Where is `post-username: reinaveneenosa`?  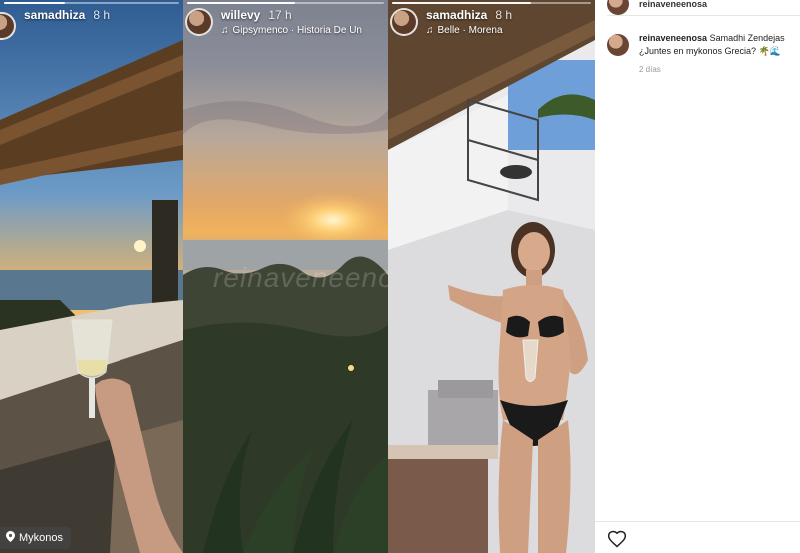 post-username: reinaveneenosa is located at coordinates (673, 4).